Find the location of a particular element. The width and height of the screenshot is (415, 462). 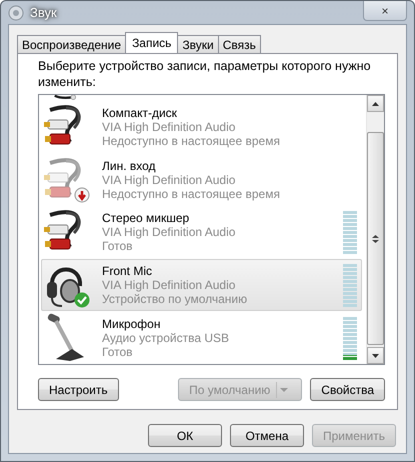

window-title: Звук is located at coordinates (44, 12).